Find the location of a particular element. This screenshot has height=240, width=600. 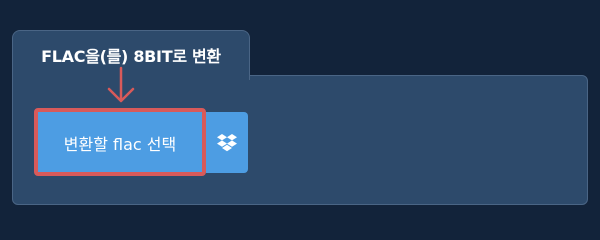

tab-title: FLAC을(를) 8BIT로 변환 is located at coordinates (131, 56).